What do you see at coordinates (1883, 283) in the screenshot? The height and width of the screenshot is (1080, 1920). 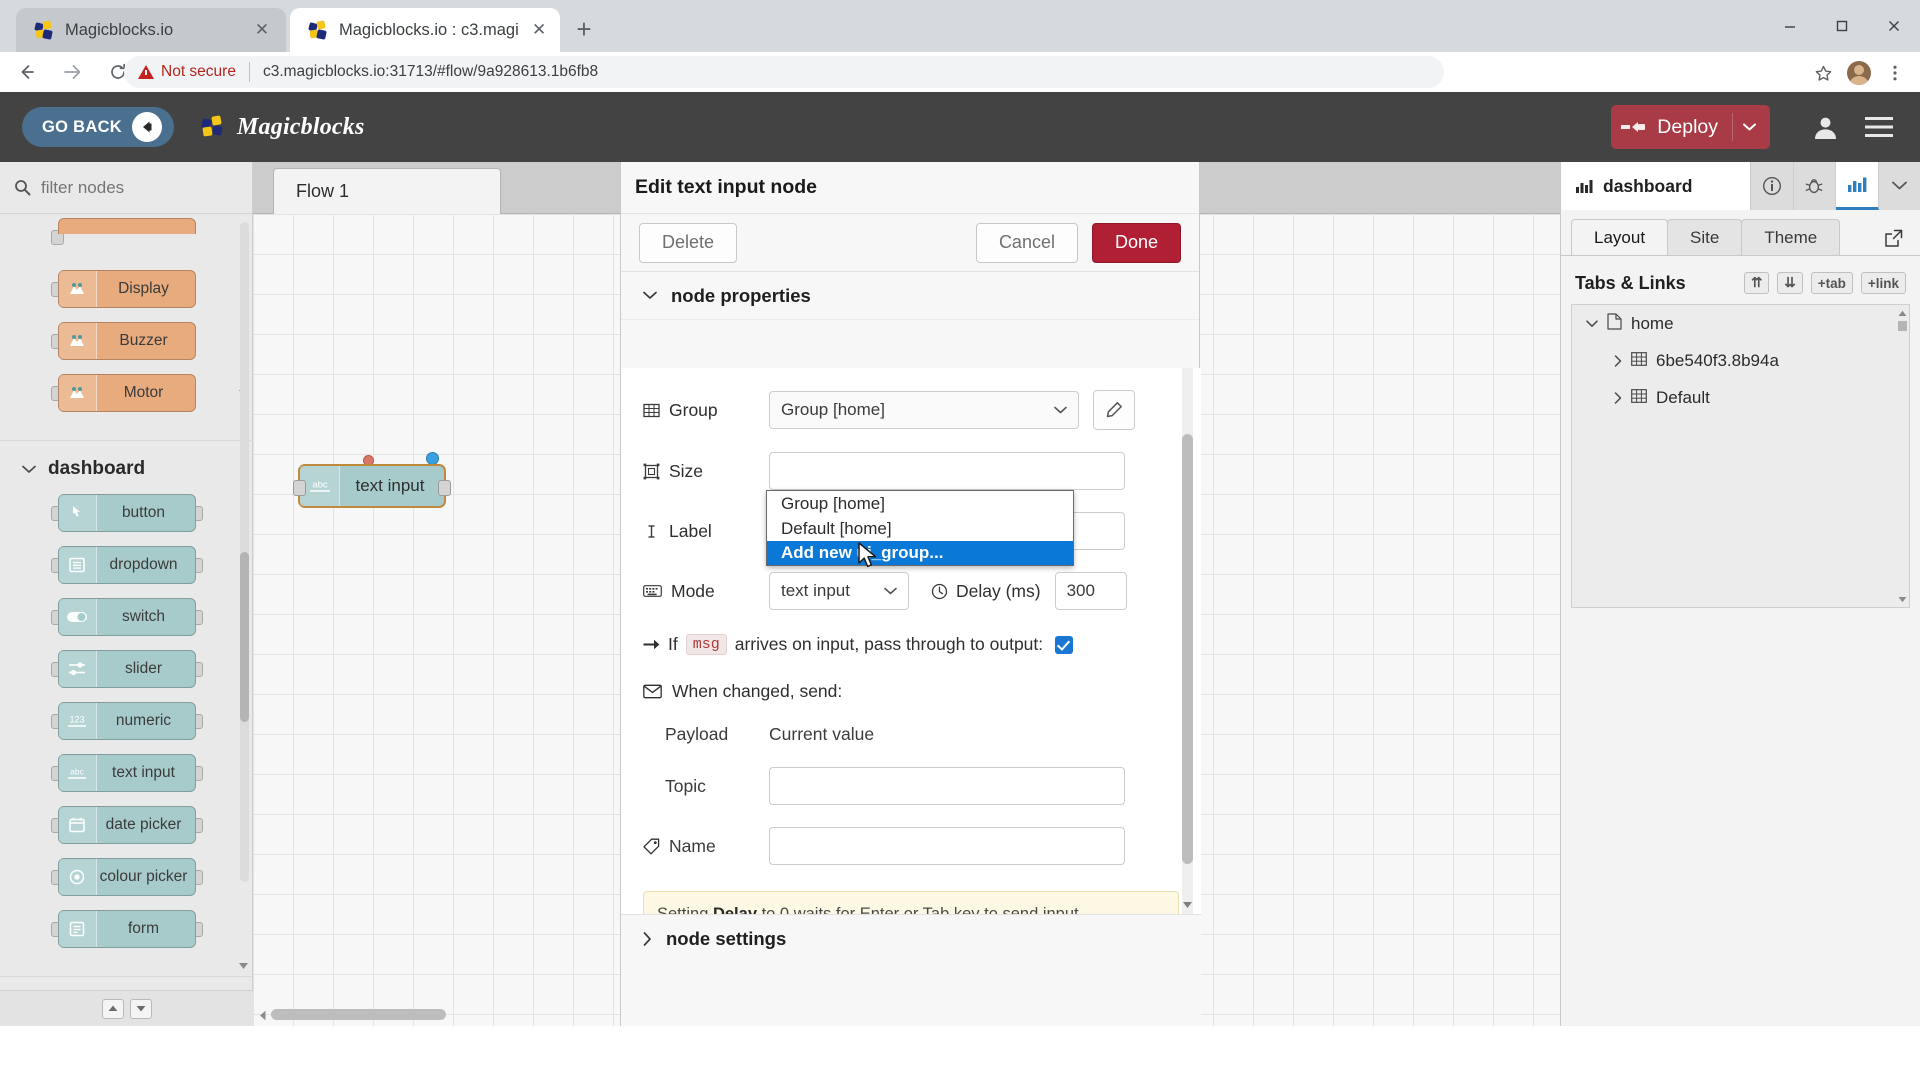 I see `add-link-button: +link` at bounding box center [1883, 283].